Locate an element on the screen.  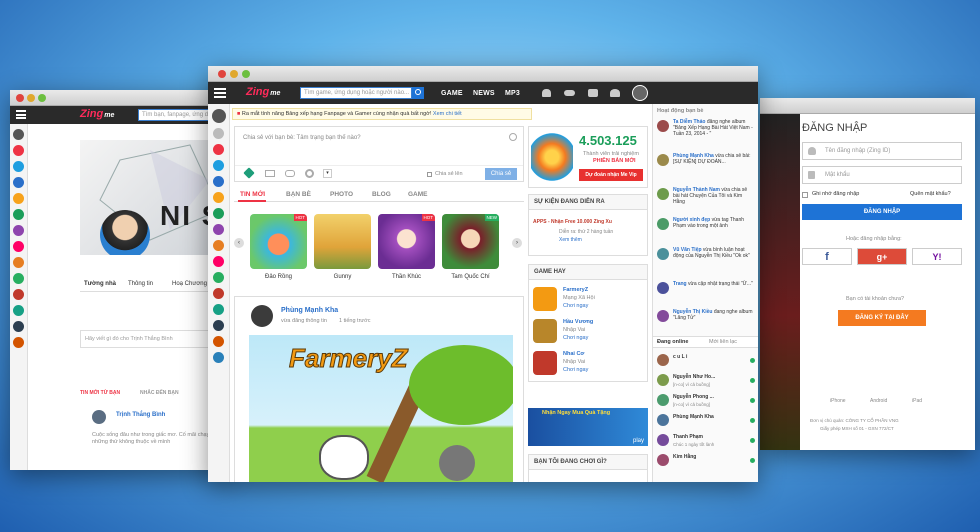
nav-mp3: MP3 is located at coordinates (512, 93).